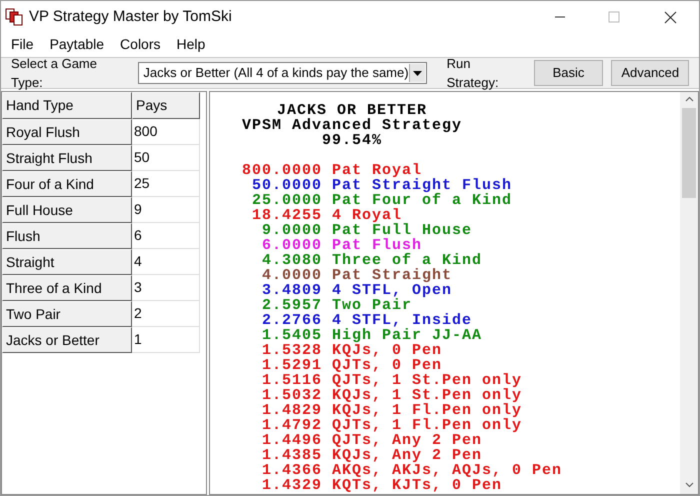 The image size is (700, 496). I want to click on hand-type-cell: Full House, so click(67, 210).